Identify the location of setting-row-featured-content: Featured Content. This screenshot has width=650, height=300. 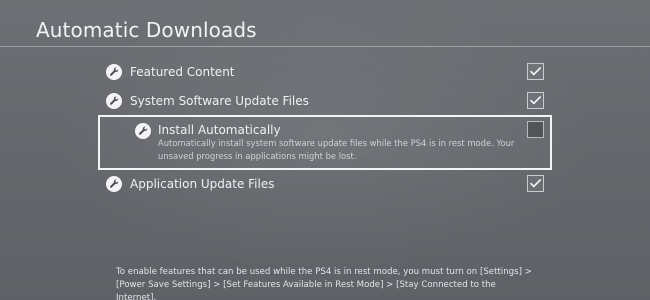
(324, 72).